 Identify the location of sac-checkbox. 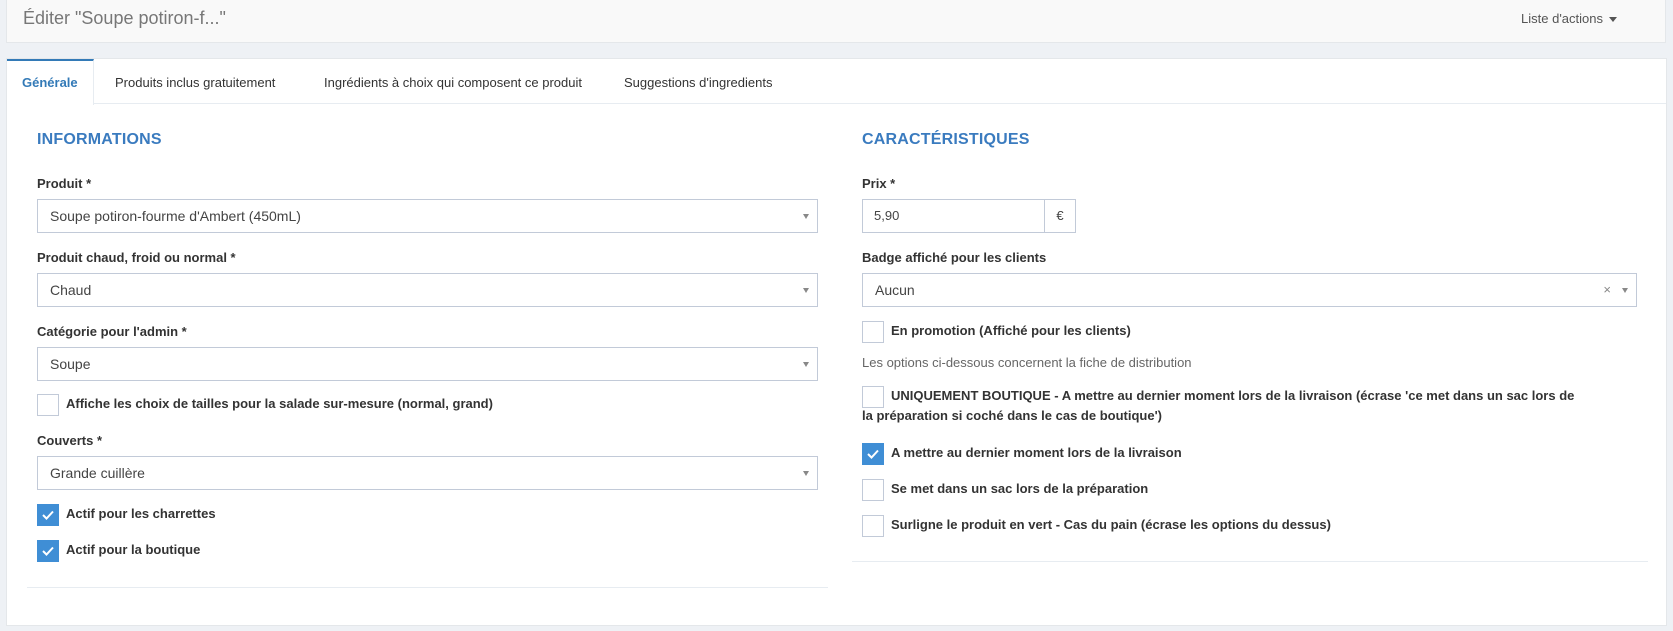
(873, 490).